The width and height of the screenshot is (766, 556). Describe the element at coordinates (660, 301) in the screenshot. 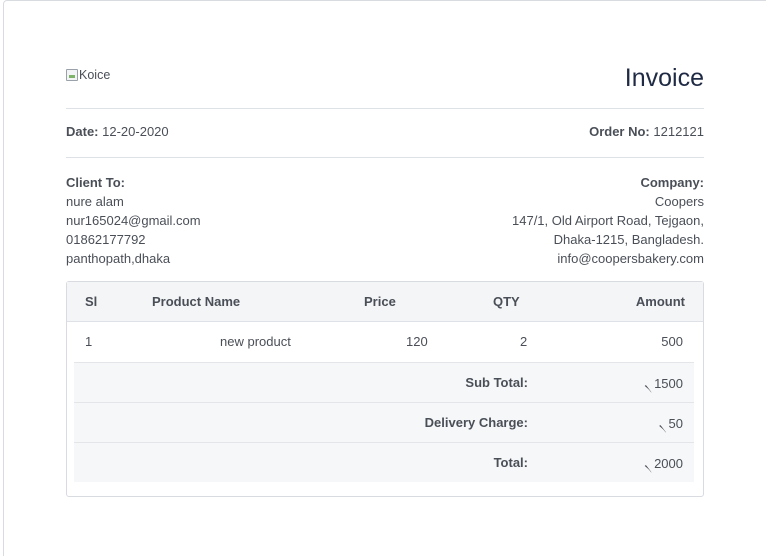

I see `column-header-amount: Amount` at that location.